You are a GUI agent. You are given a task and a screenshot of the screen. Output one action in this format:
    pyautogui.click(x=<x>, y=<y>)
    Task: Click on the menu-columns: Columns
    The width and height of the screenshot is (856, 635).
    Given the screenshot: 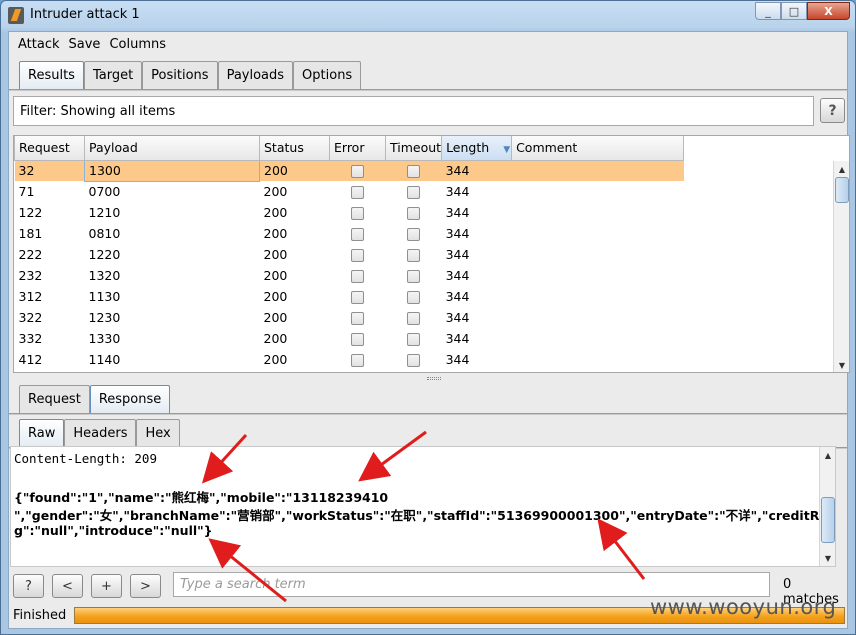 What is the action you would take?
    pyautogui.click(x=137, y=44)
    